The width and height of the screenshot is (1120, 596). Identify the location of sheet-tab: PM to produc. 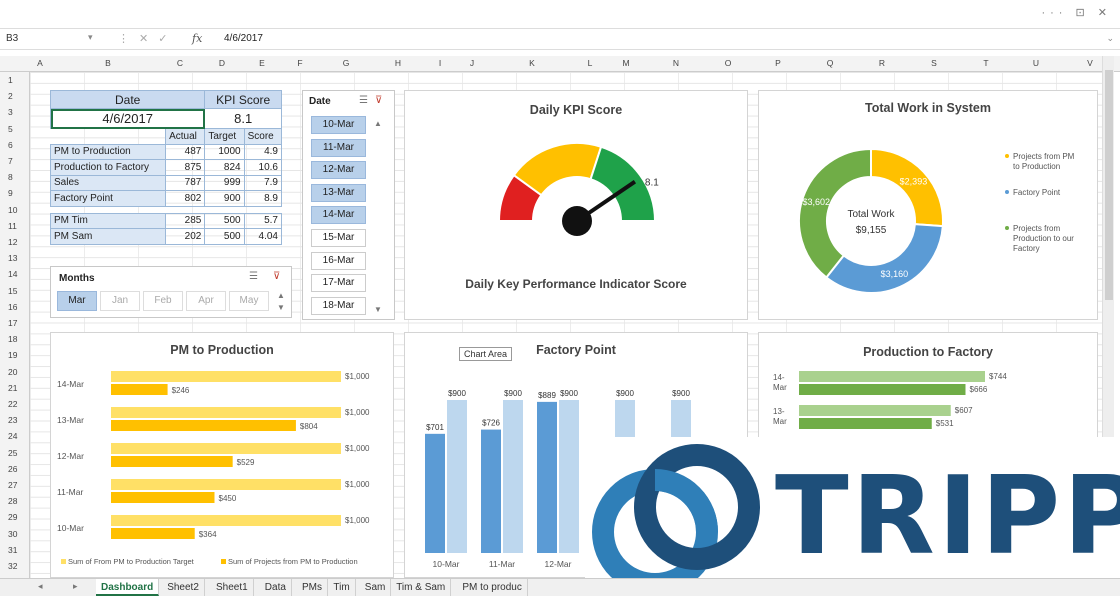
(492, 587).